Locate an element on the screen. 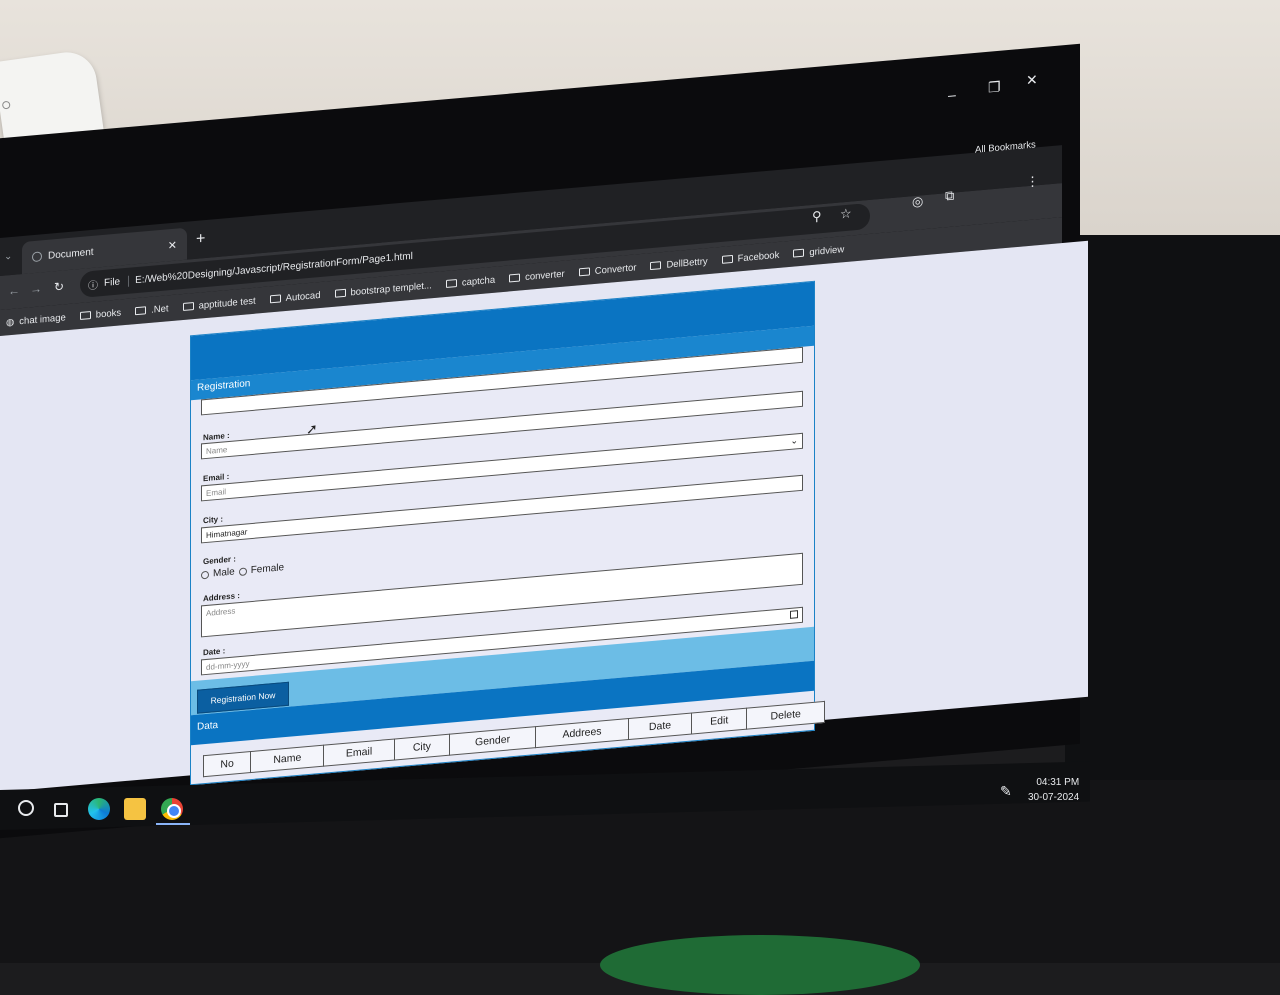 The height and width of the screenshot is (995, 1280). male-radio is located at coordinates (205, 574).